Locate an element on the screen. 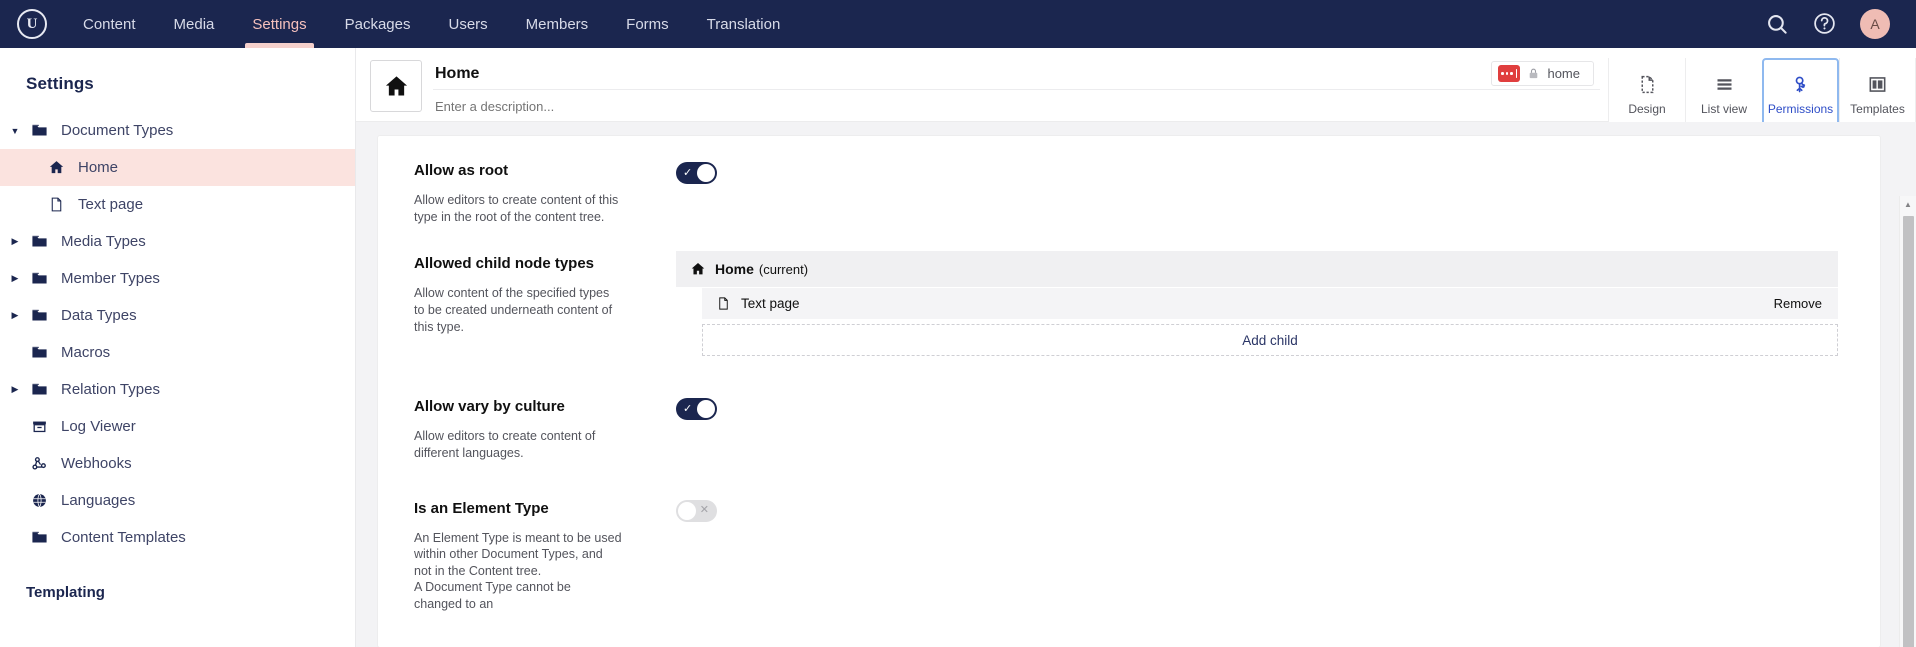 The width and height of the screenshot is (1916, 647). tab-design: Design is located at coordinates (1646, 94).